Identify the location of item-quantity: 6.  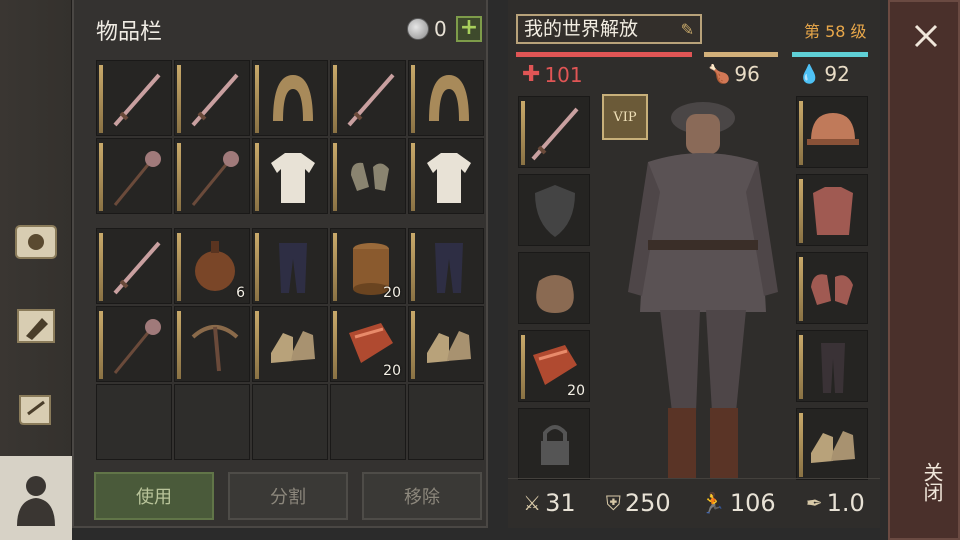
(240, 293).